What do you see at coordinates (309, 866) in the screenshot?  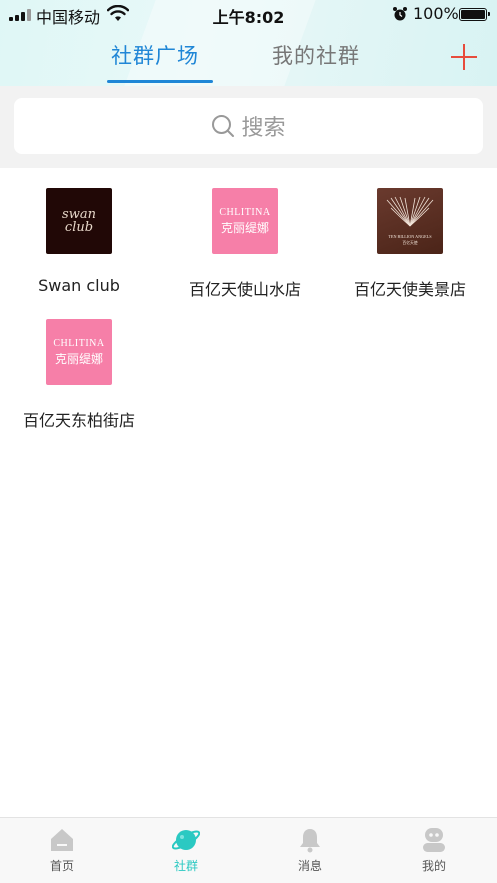 I see `nav-label: 消息` at bounding box center [309, 866].